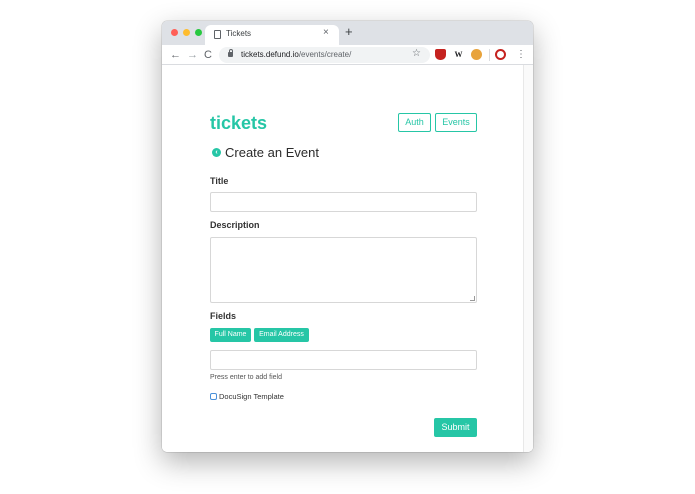 The height and width of the screenshot is (494, 695). I want to click on close-tab-icon: ×, so click(326, 32).